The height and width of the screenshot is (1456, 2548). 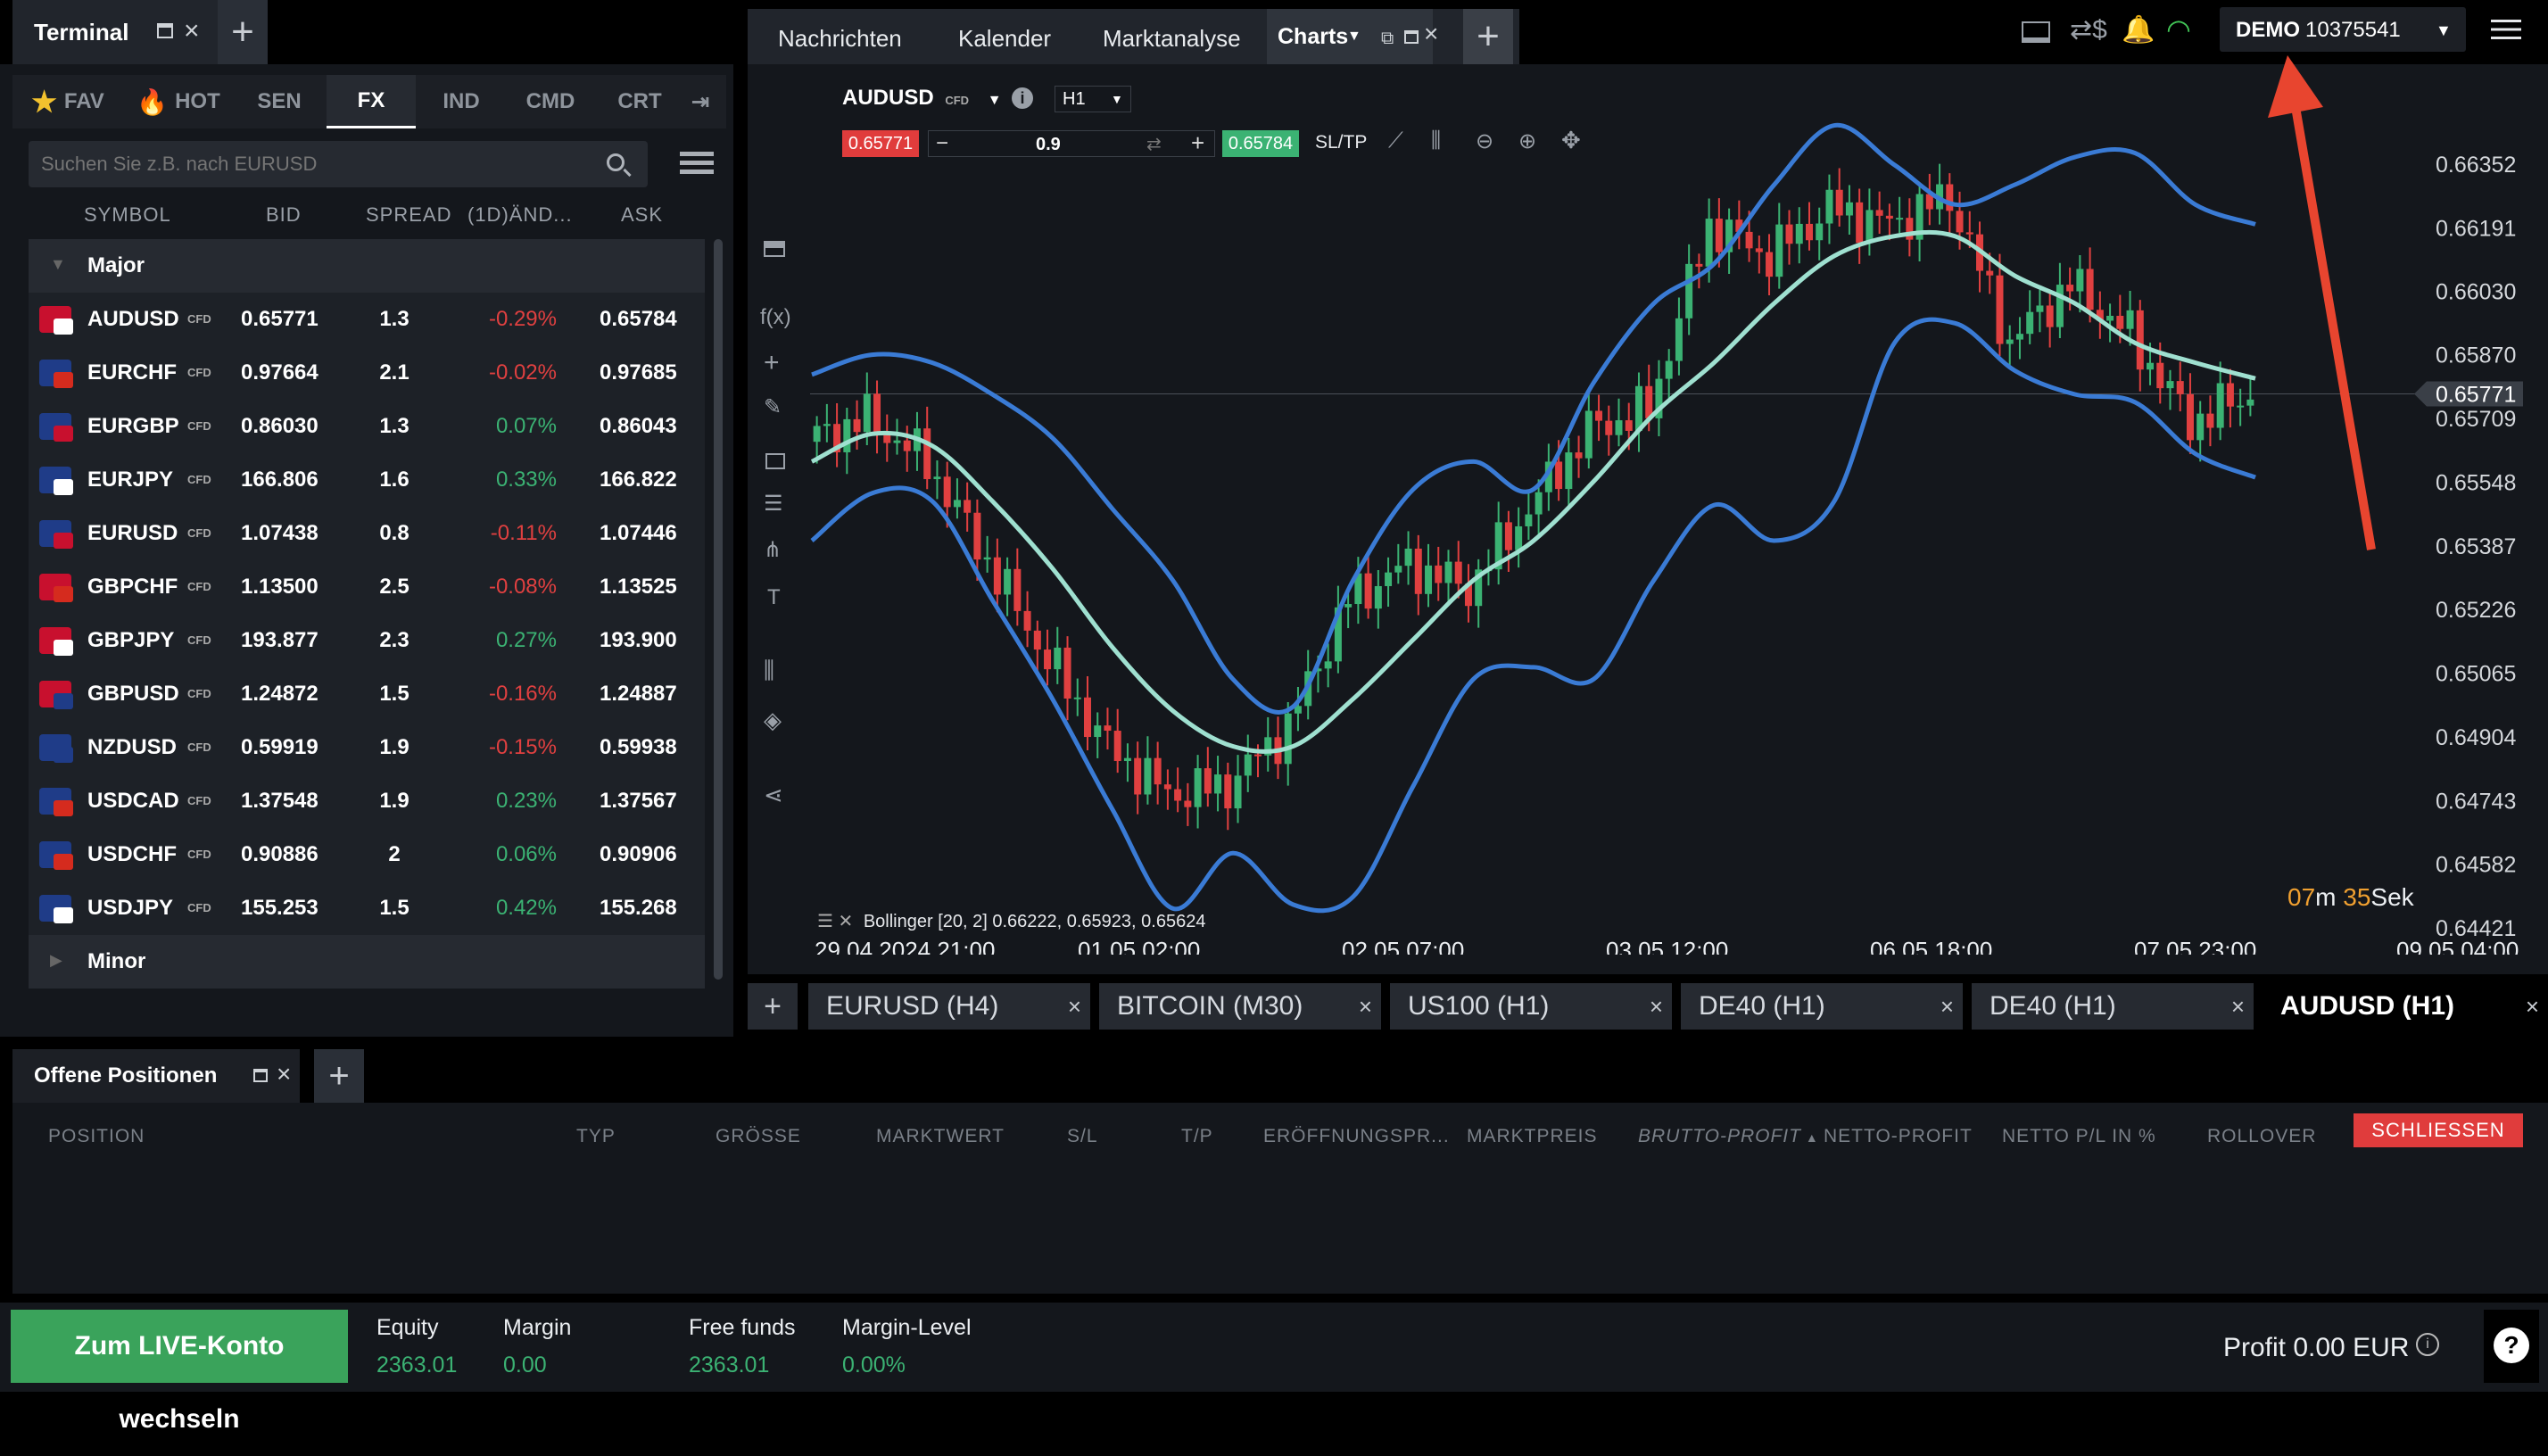 What do you see at coordinates (279, 319) in the screenshot?
I see `bid: 0.65771` at bounding box center [279, 319].